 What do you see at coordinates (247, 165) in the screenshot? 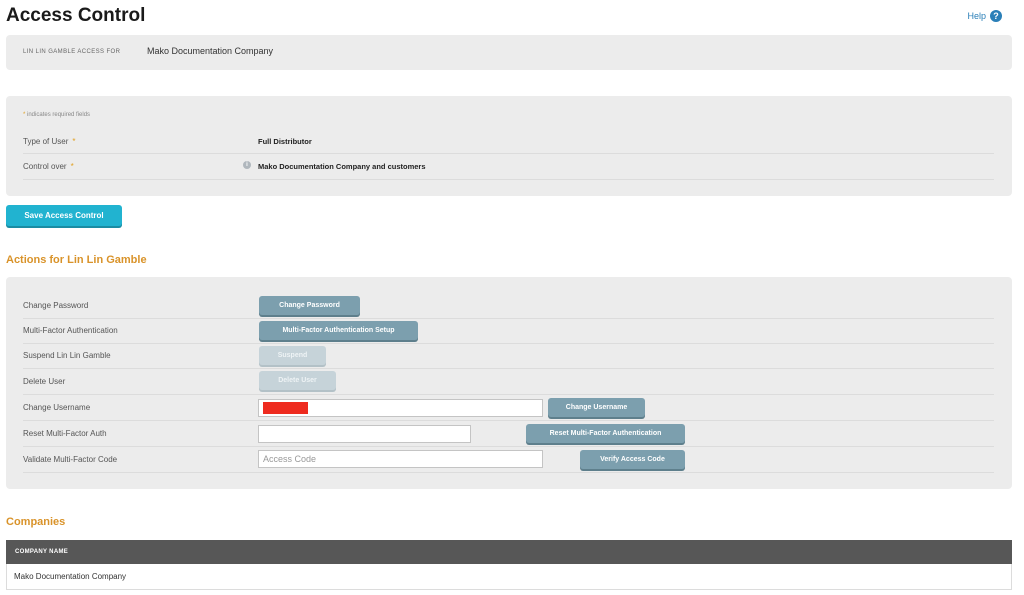
I see `info-icon: i` at bounding box center [247, 165].